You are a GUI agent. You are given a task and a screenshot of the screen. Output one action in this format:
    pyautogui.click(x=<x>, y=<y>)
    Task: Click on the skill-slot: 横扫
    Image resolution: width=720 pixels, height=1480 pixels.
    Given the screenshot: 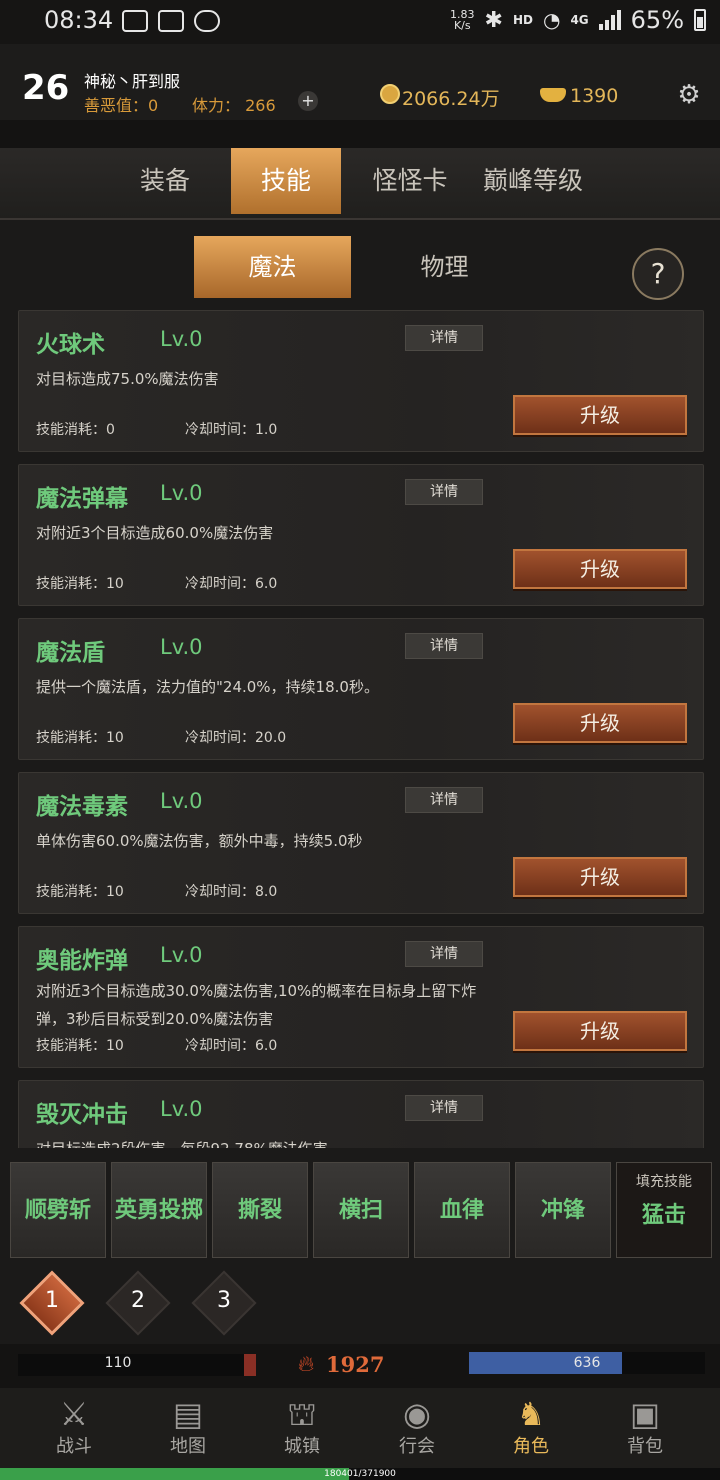 What is the action you would take?
    pyautogui.click(x=361, y=1210)
    